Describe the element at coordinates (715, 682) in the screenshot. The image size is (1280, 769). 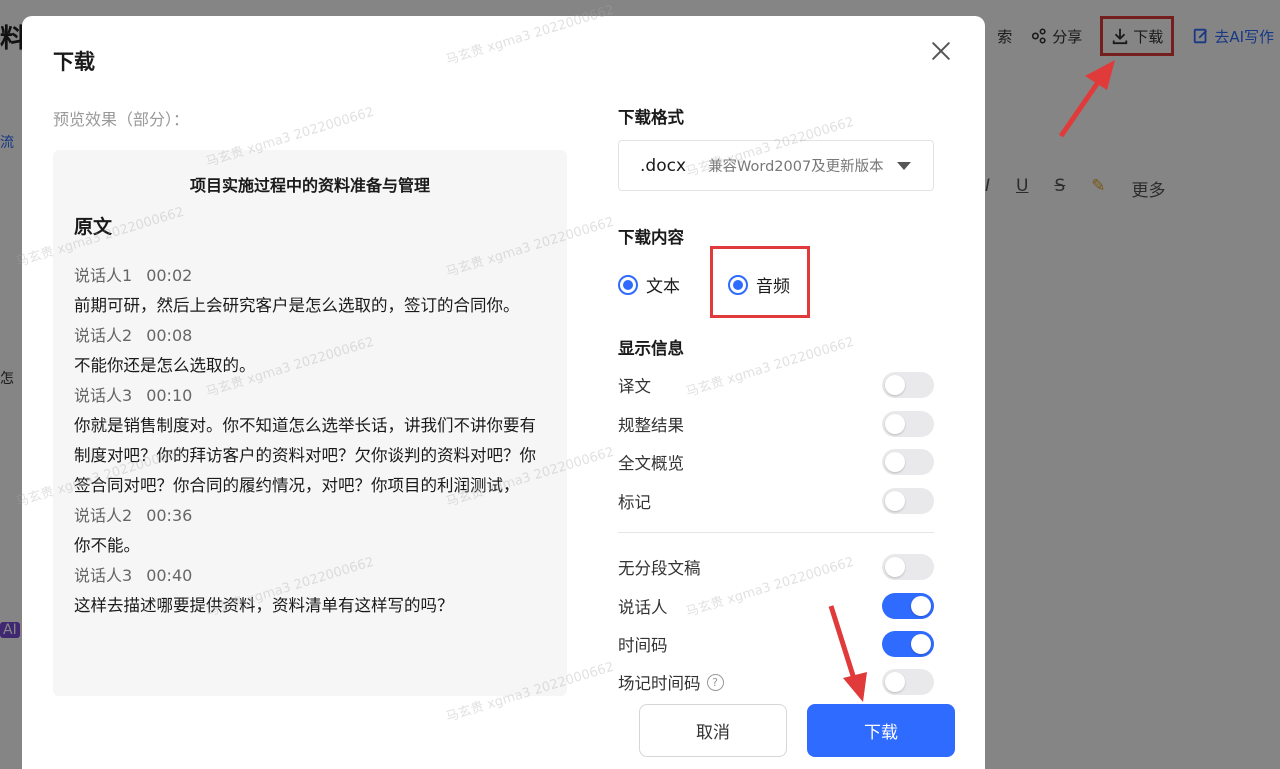
I see `help-icon: ?` at that location.